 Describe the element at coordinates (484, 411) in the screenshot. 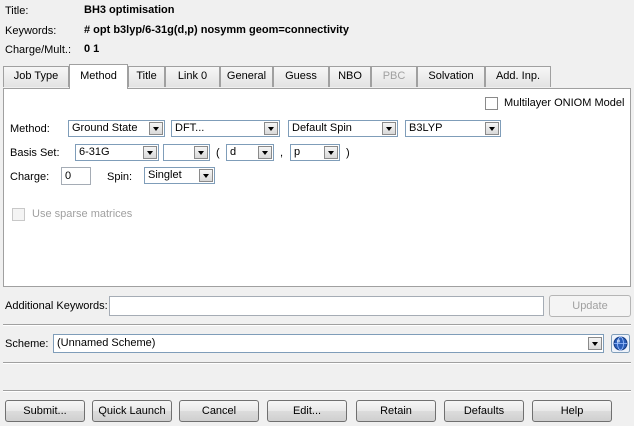

I see `defaults-button: Defaults` at that location.